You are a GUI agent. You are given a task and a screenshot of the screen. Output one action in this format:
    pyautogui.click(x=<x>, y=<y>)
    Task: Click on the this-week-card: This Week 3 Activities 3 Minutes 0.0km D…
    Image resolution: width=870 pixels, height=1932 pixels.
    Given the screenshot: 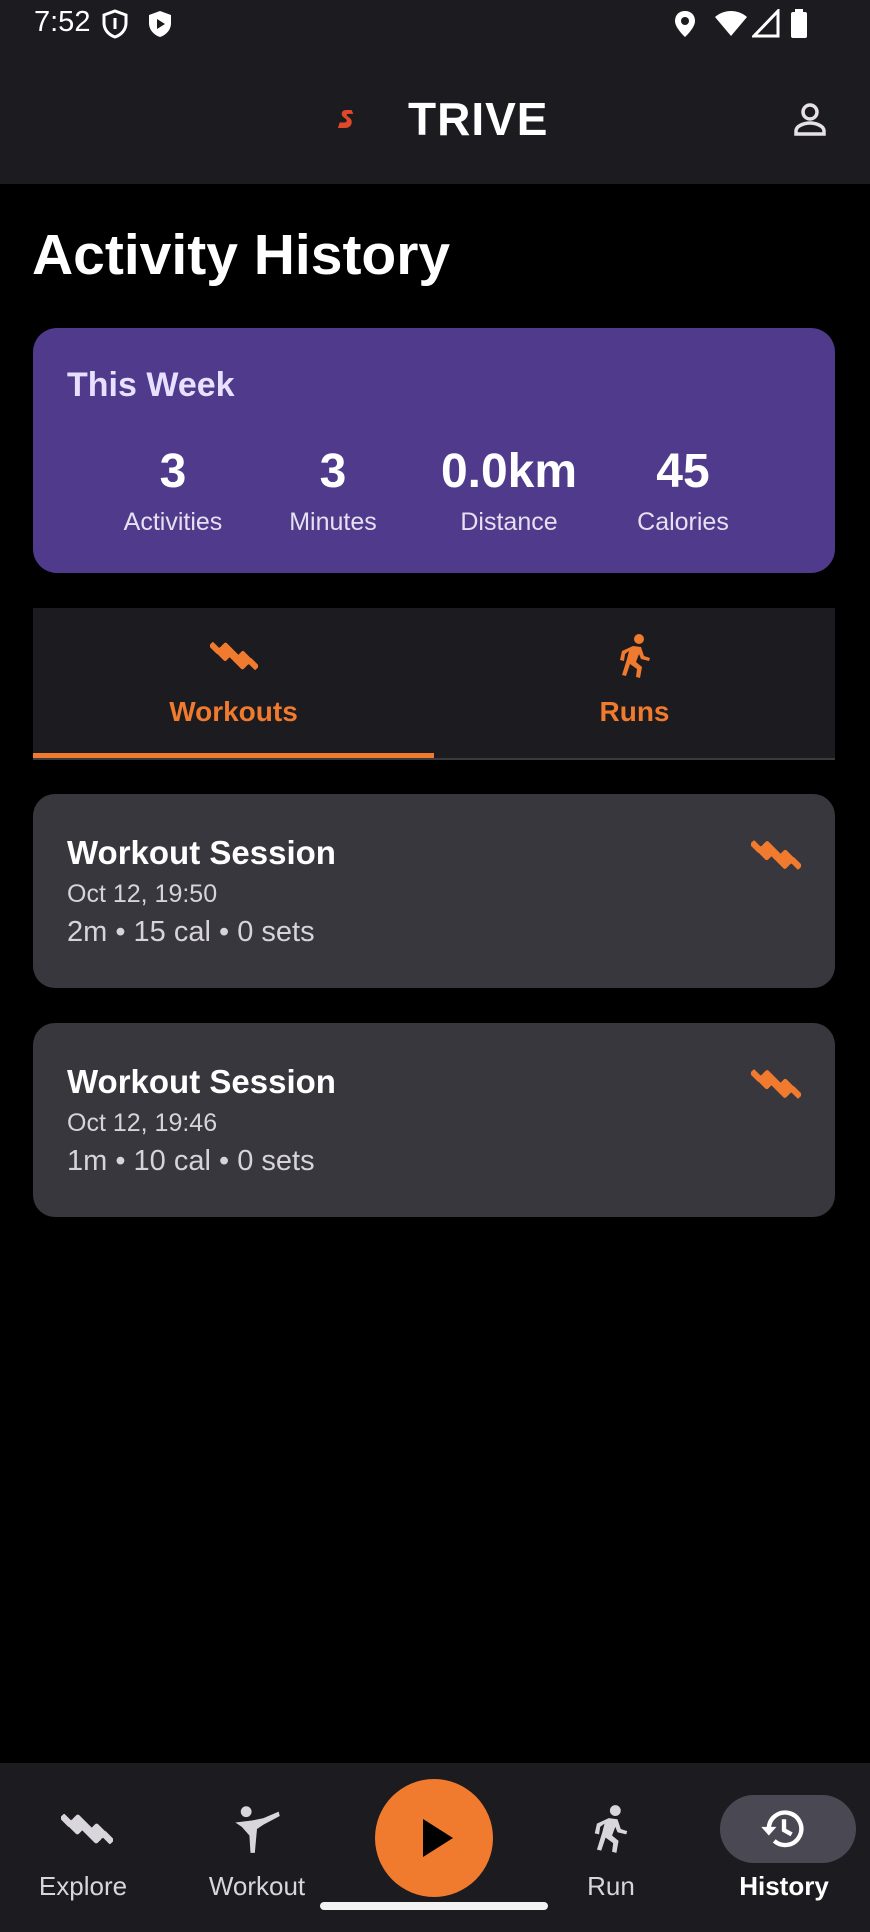 What is the action you would take?
    pyautogui.click(x=434, y=450)
    